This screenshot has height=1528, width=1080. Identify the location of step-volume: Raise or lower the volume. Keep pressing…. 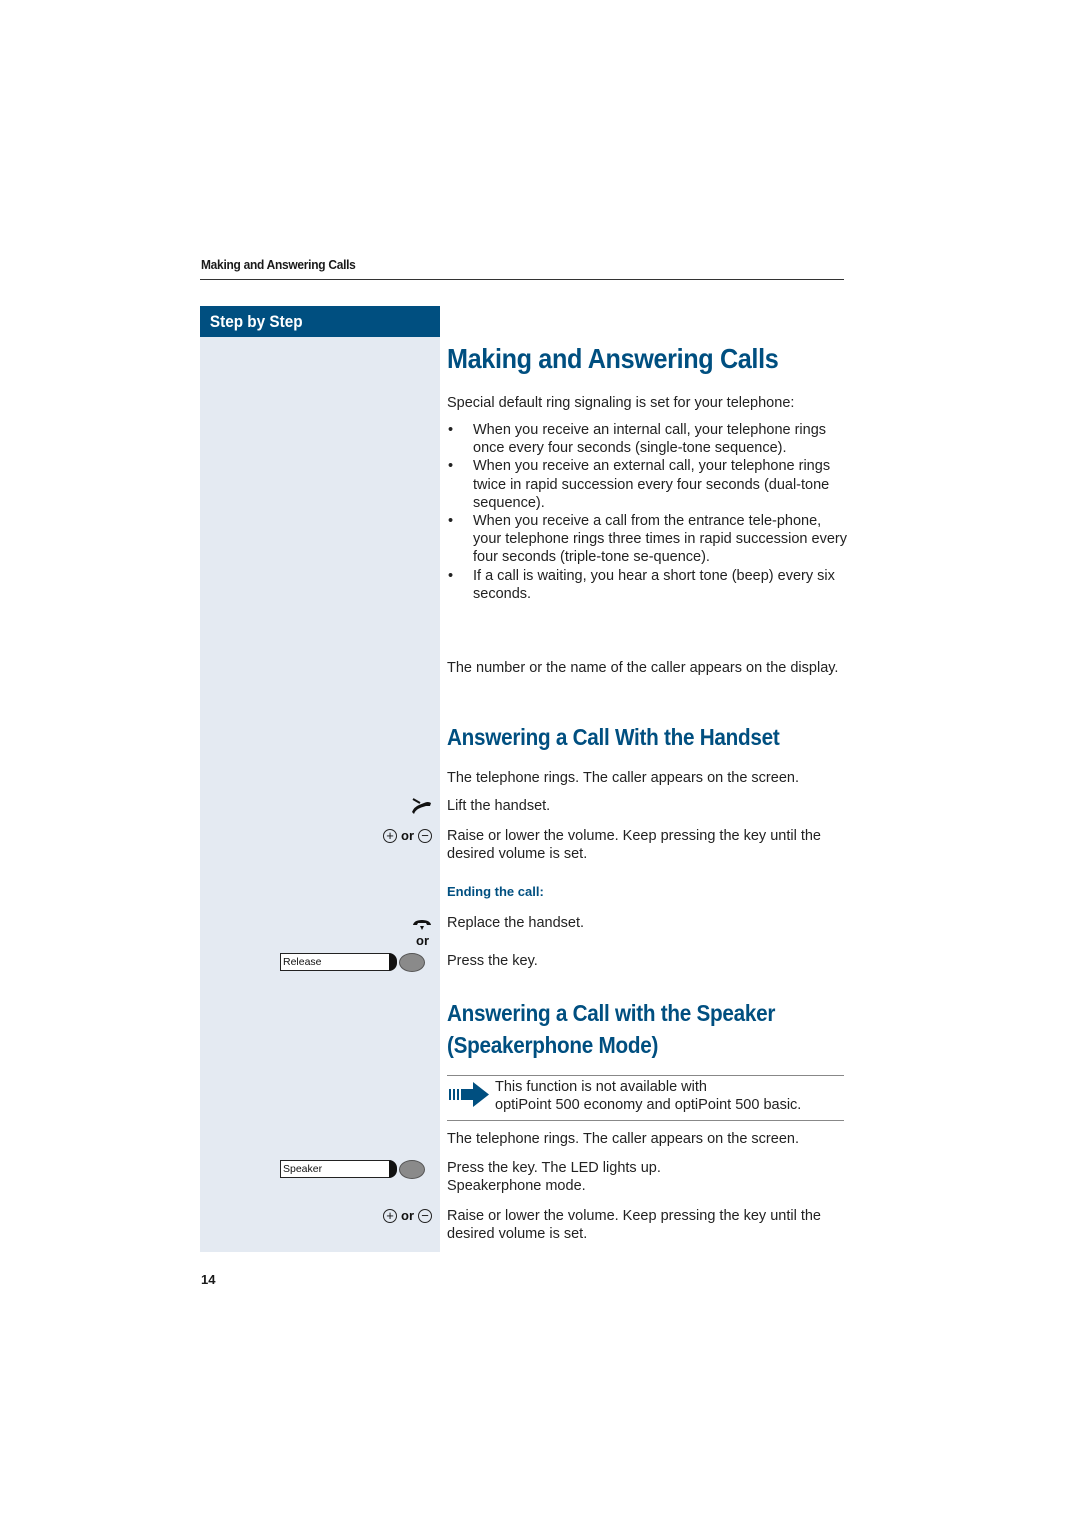
(634, 845).